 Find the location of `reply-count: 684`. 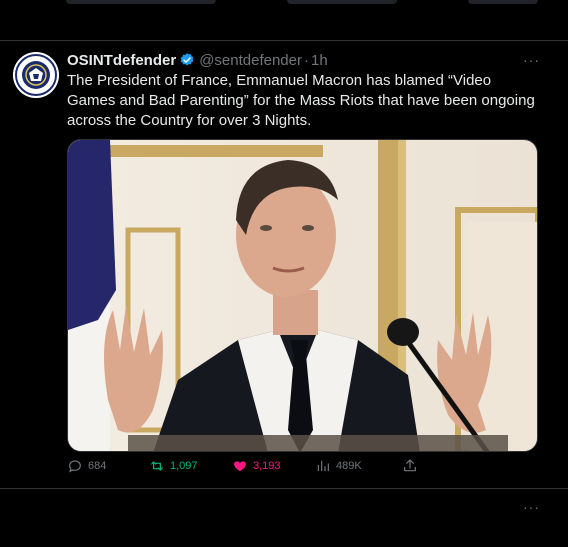

reply-count: 684 is located at coordinates (97, 466).